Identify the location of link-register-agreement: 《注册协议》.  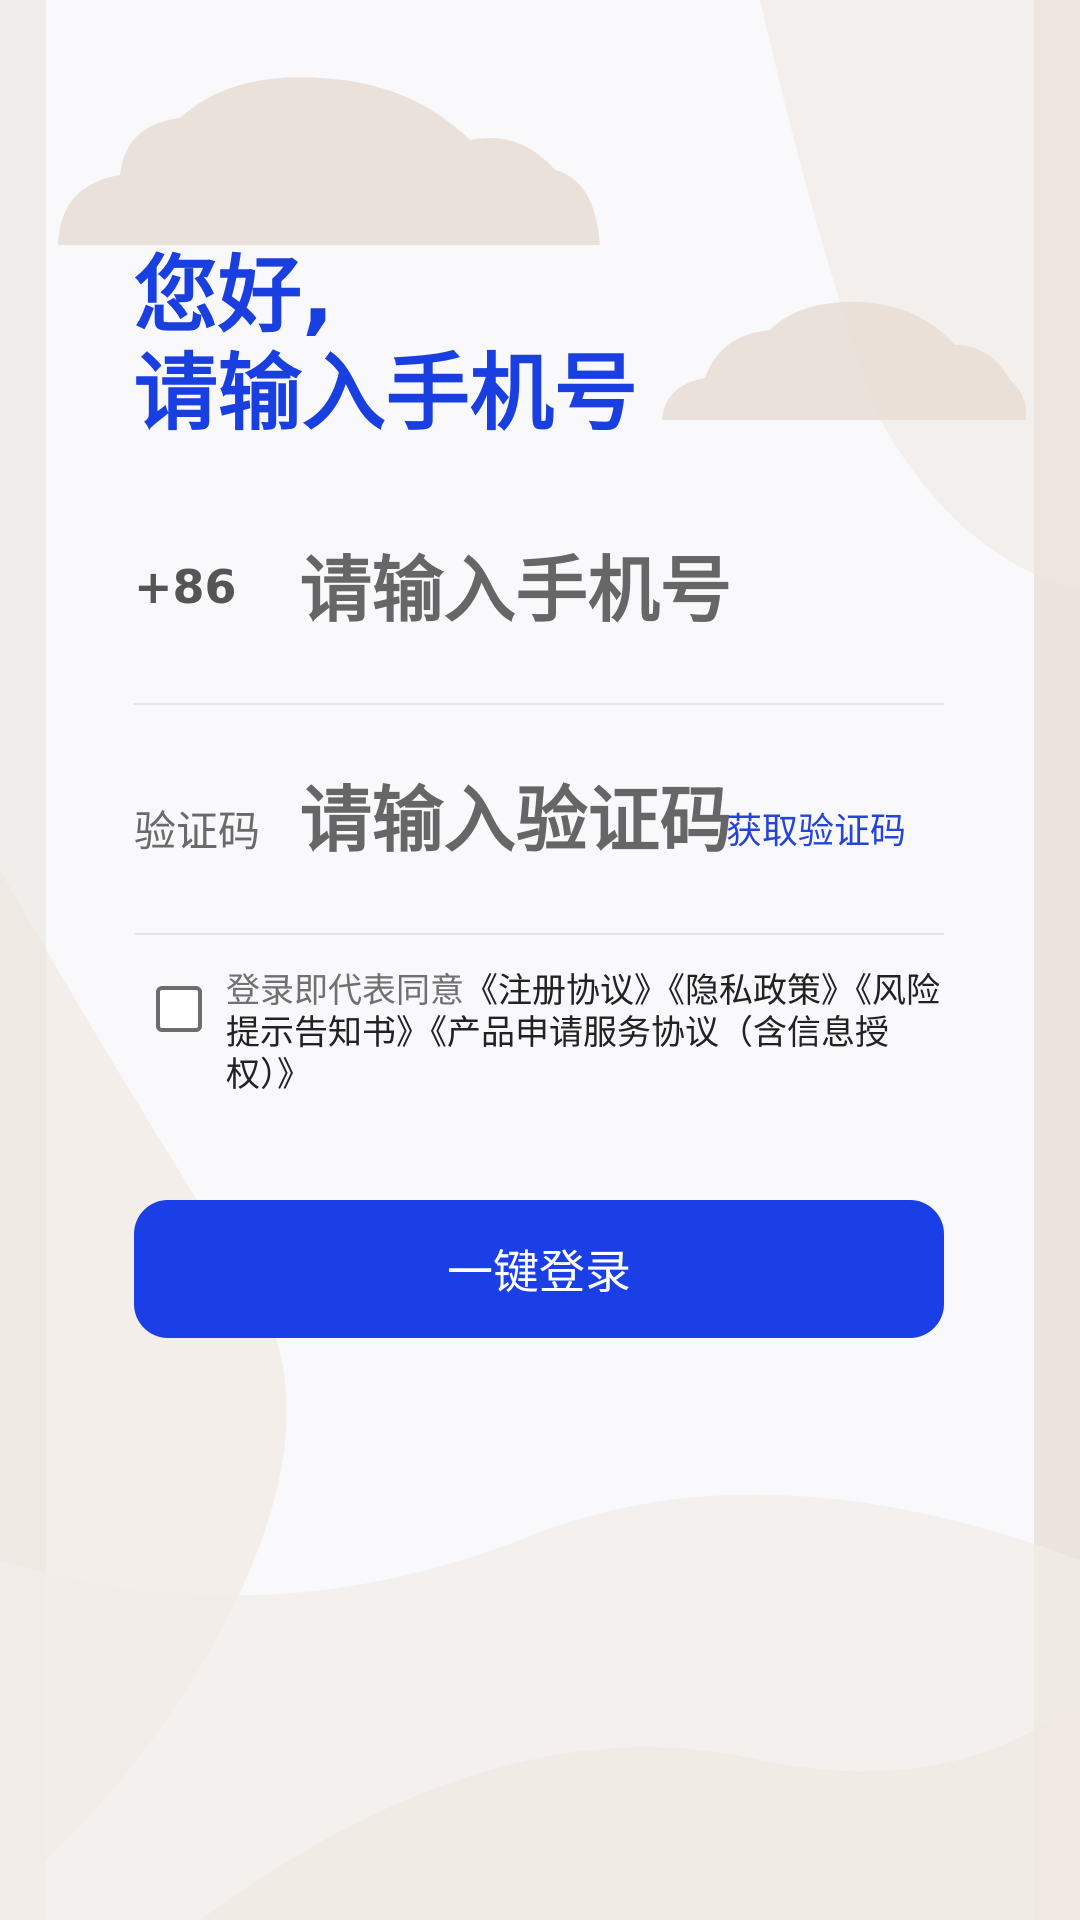
(566, 991).